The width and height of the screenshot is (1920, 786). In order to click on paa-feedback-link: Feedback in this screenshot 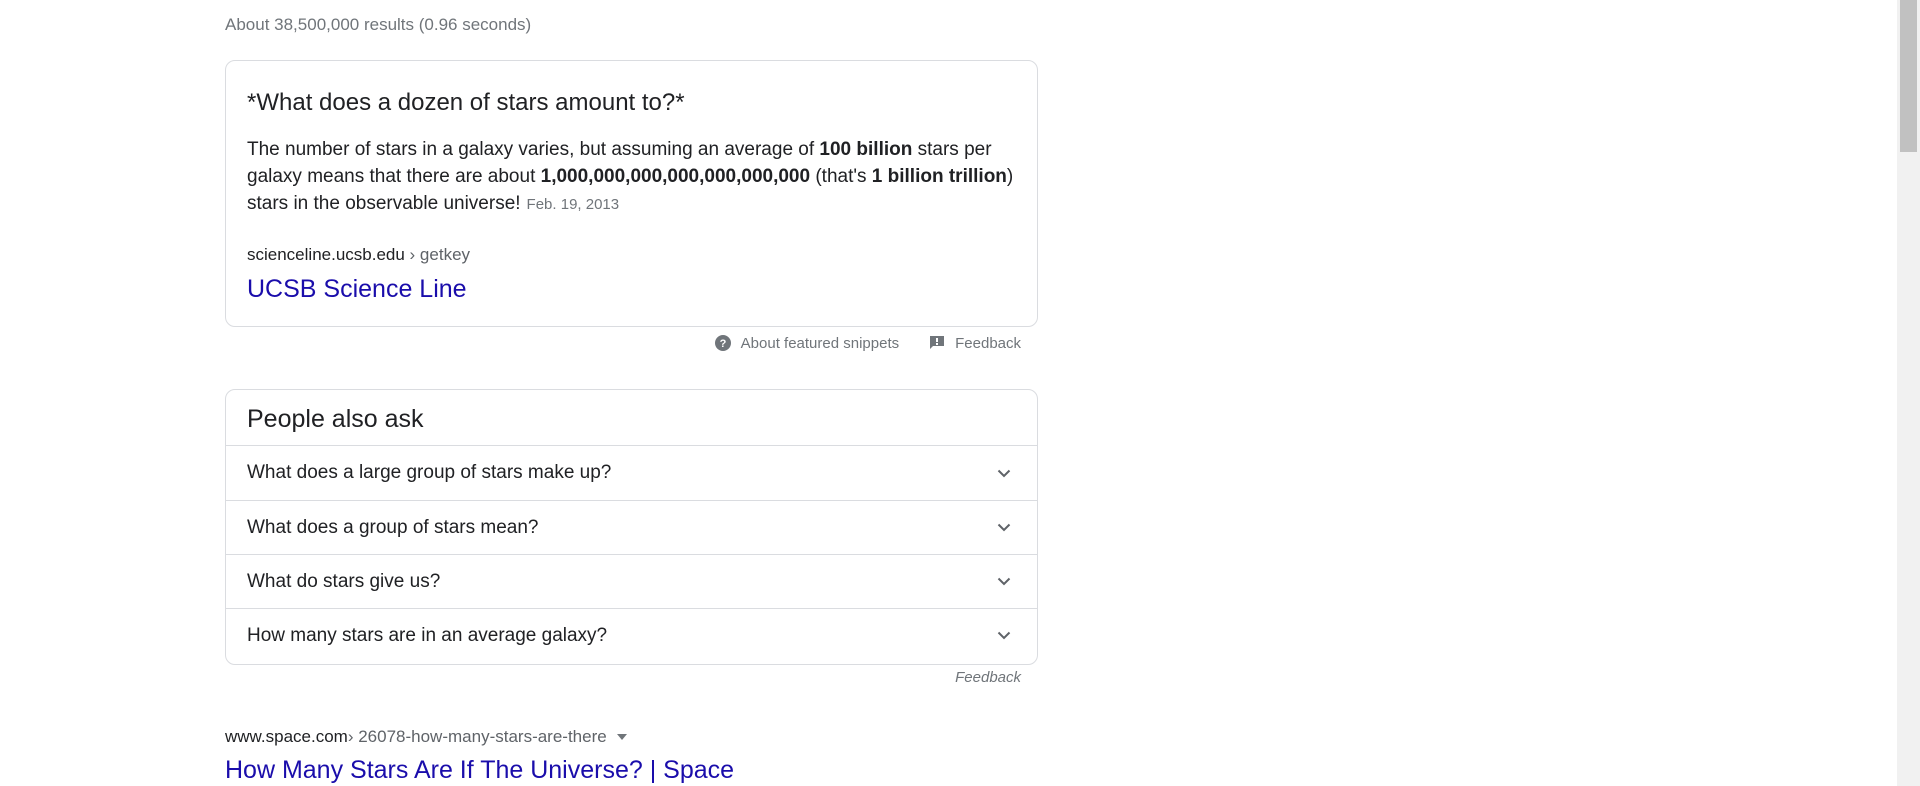, I will do `click(623, 677)`.